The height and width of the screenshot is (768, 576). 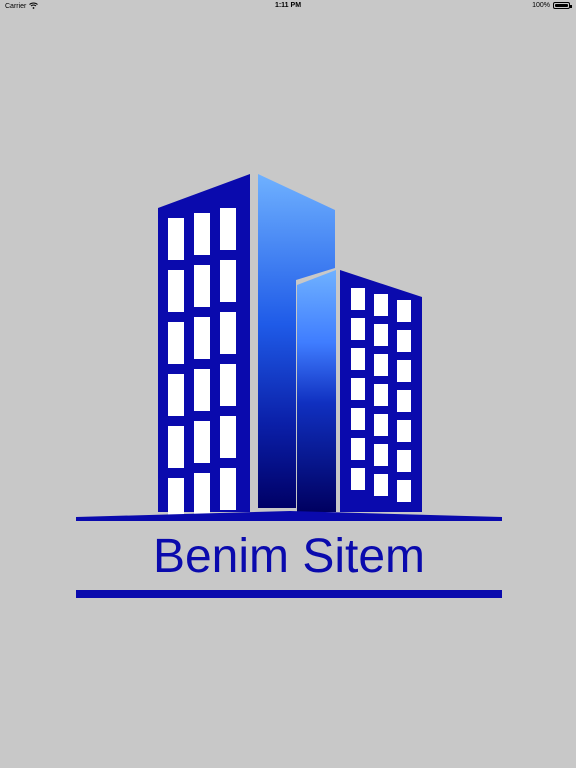 I want to click on middle-tower, so click(x=316, y=391).